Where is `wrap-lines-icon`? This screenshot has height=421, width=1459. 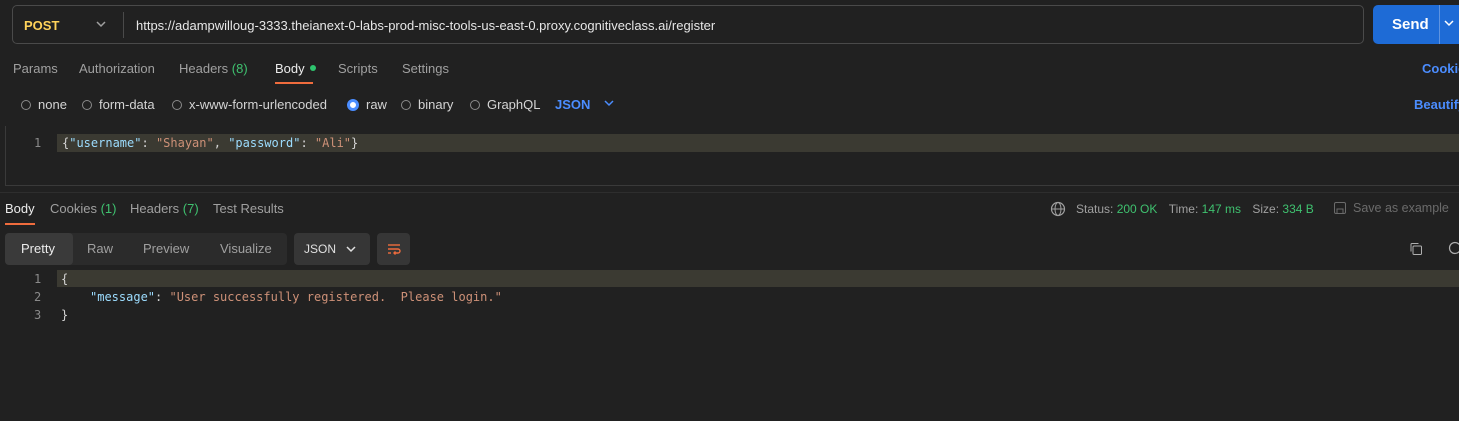 wrap-lines-icon is located at coordinates (394, 249).